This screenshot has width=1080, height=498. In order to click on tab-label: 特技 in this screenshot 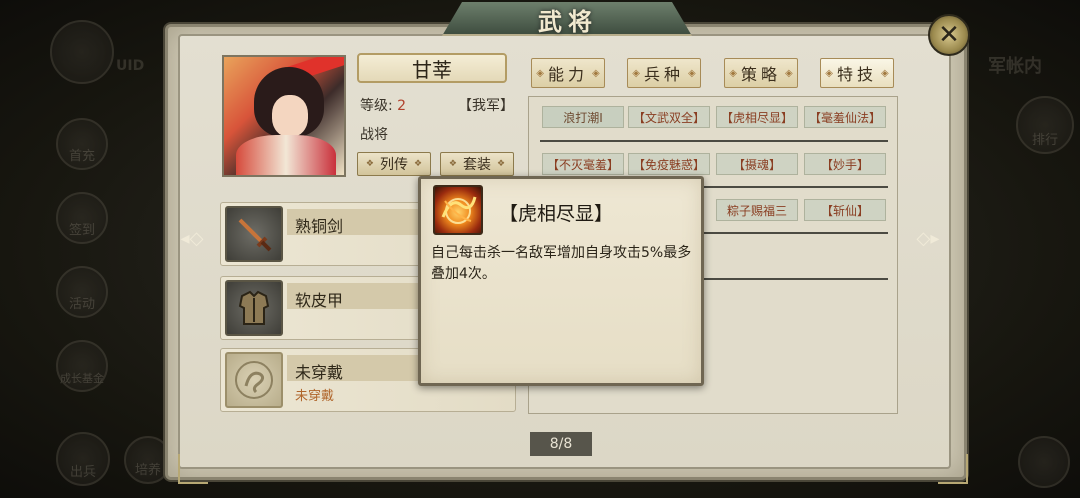, I will do `click(856, 74)`.